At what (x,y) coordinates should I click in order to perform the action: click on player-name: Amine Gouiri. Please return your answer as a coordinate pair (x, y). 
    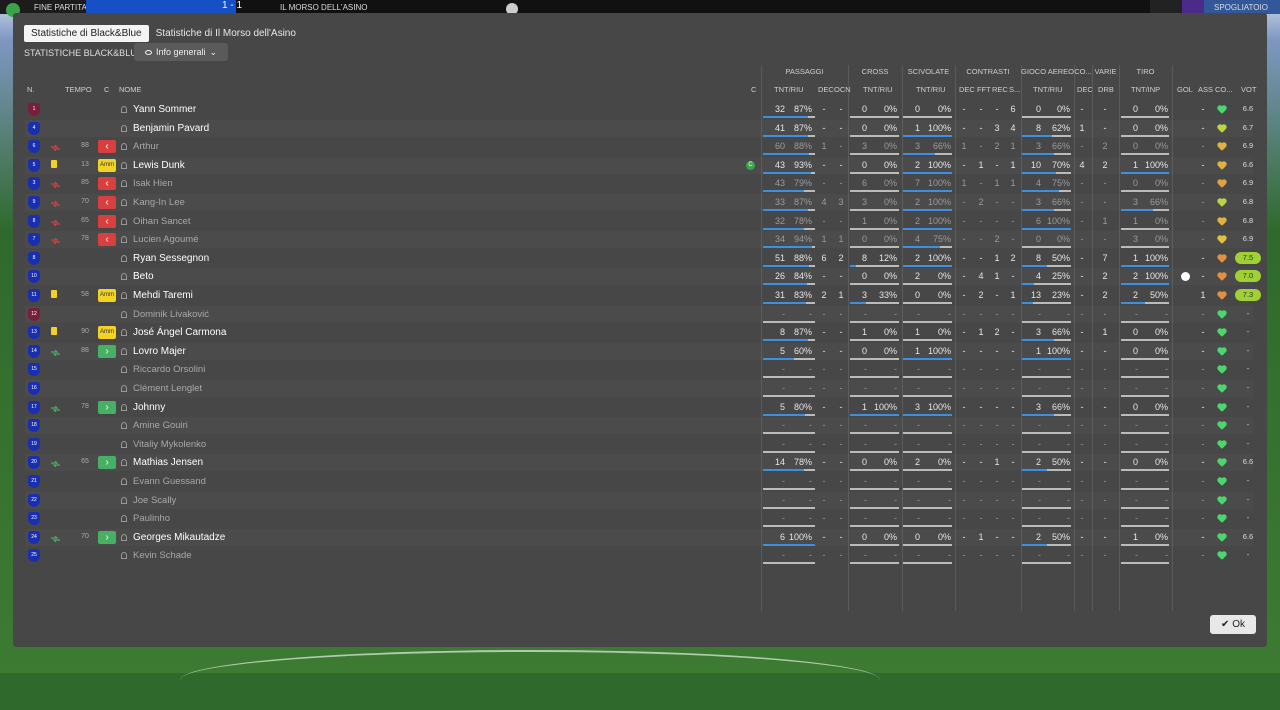
    Looking at the image, I should click on (160, 425).